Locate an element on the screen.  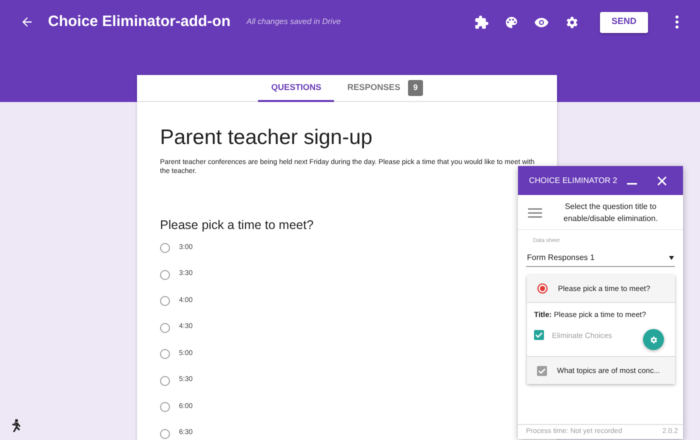
send-button: SEND is located at coordinates (624, 22).